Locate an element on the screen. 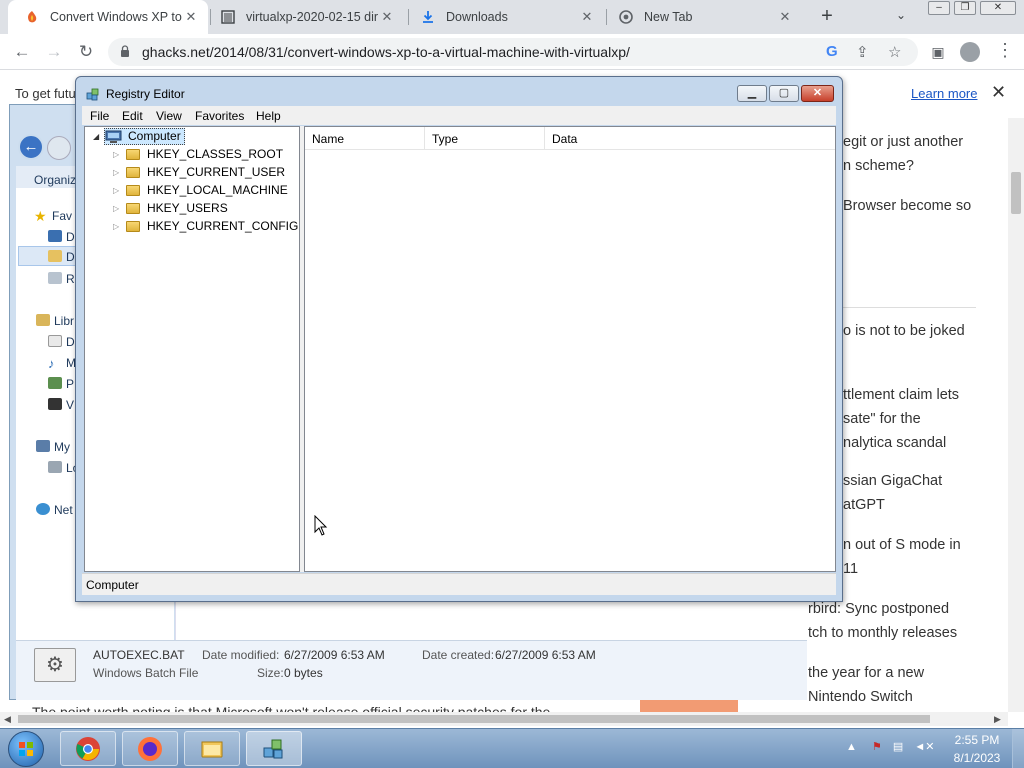 This screenshot has width=1024, height=768. start-button-windows-logo-icon is located at coordinates (26, 749).